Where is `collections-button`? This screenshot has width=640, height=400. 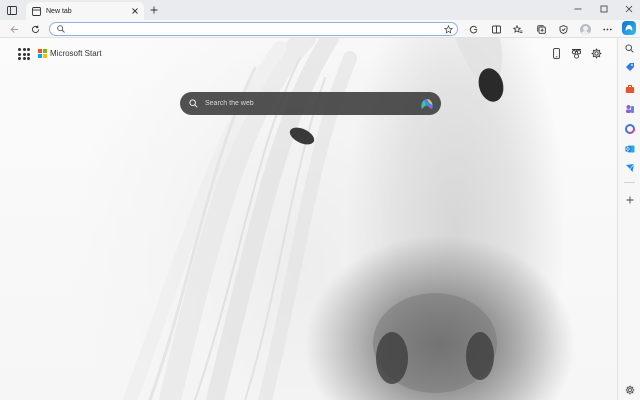 collections-button is located at coordinates (541, 29).